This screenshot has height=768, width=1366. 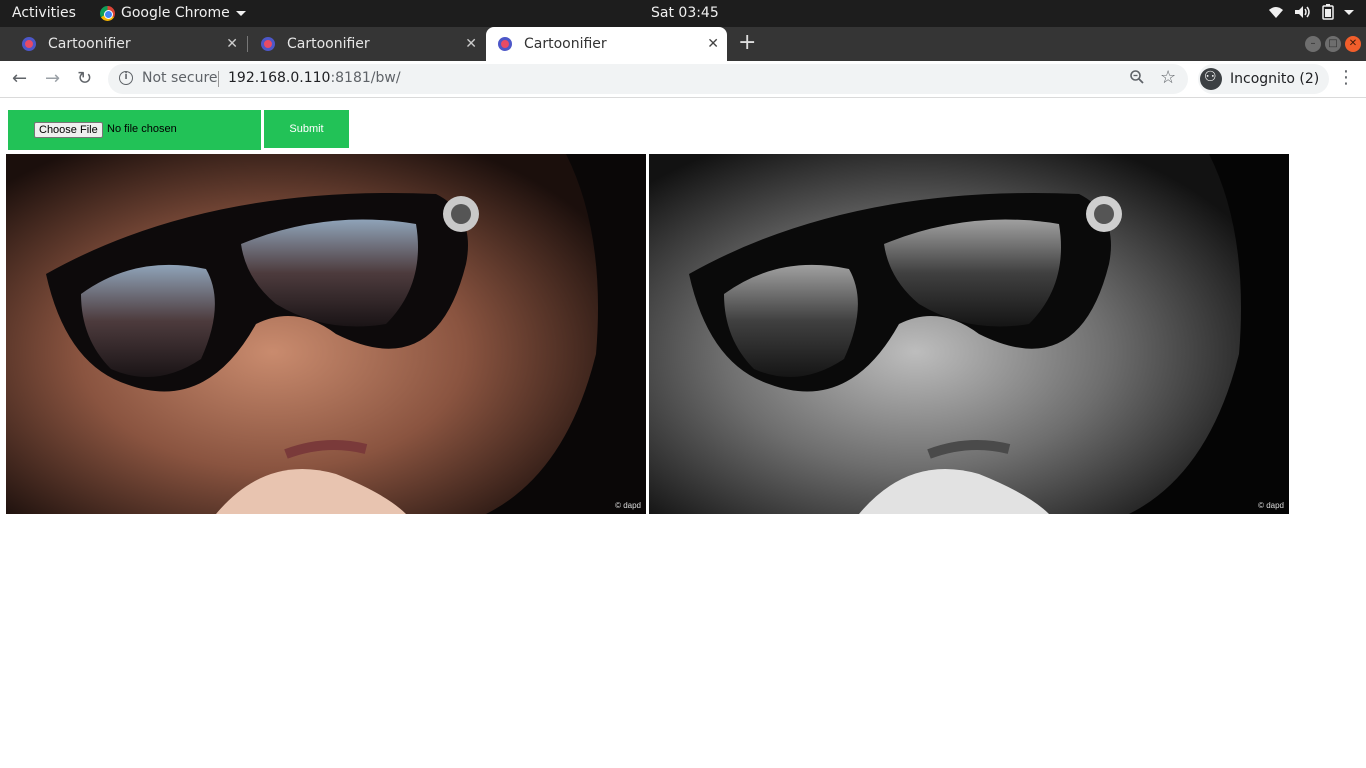 What do you see at coordinates (84, 78) in the screenshot?
I see `reload-icon: ↻` at bounding box center [84, 78].